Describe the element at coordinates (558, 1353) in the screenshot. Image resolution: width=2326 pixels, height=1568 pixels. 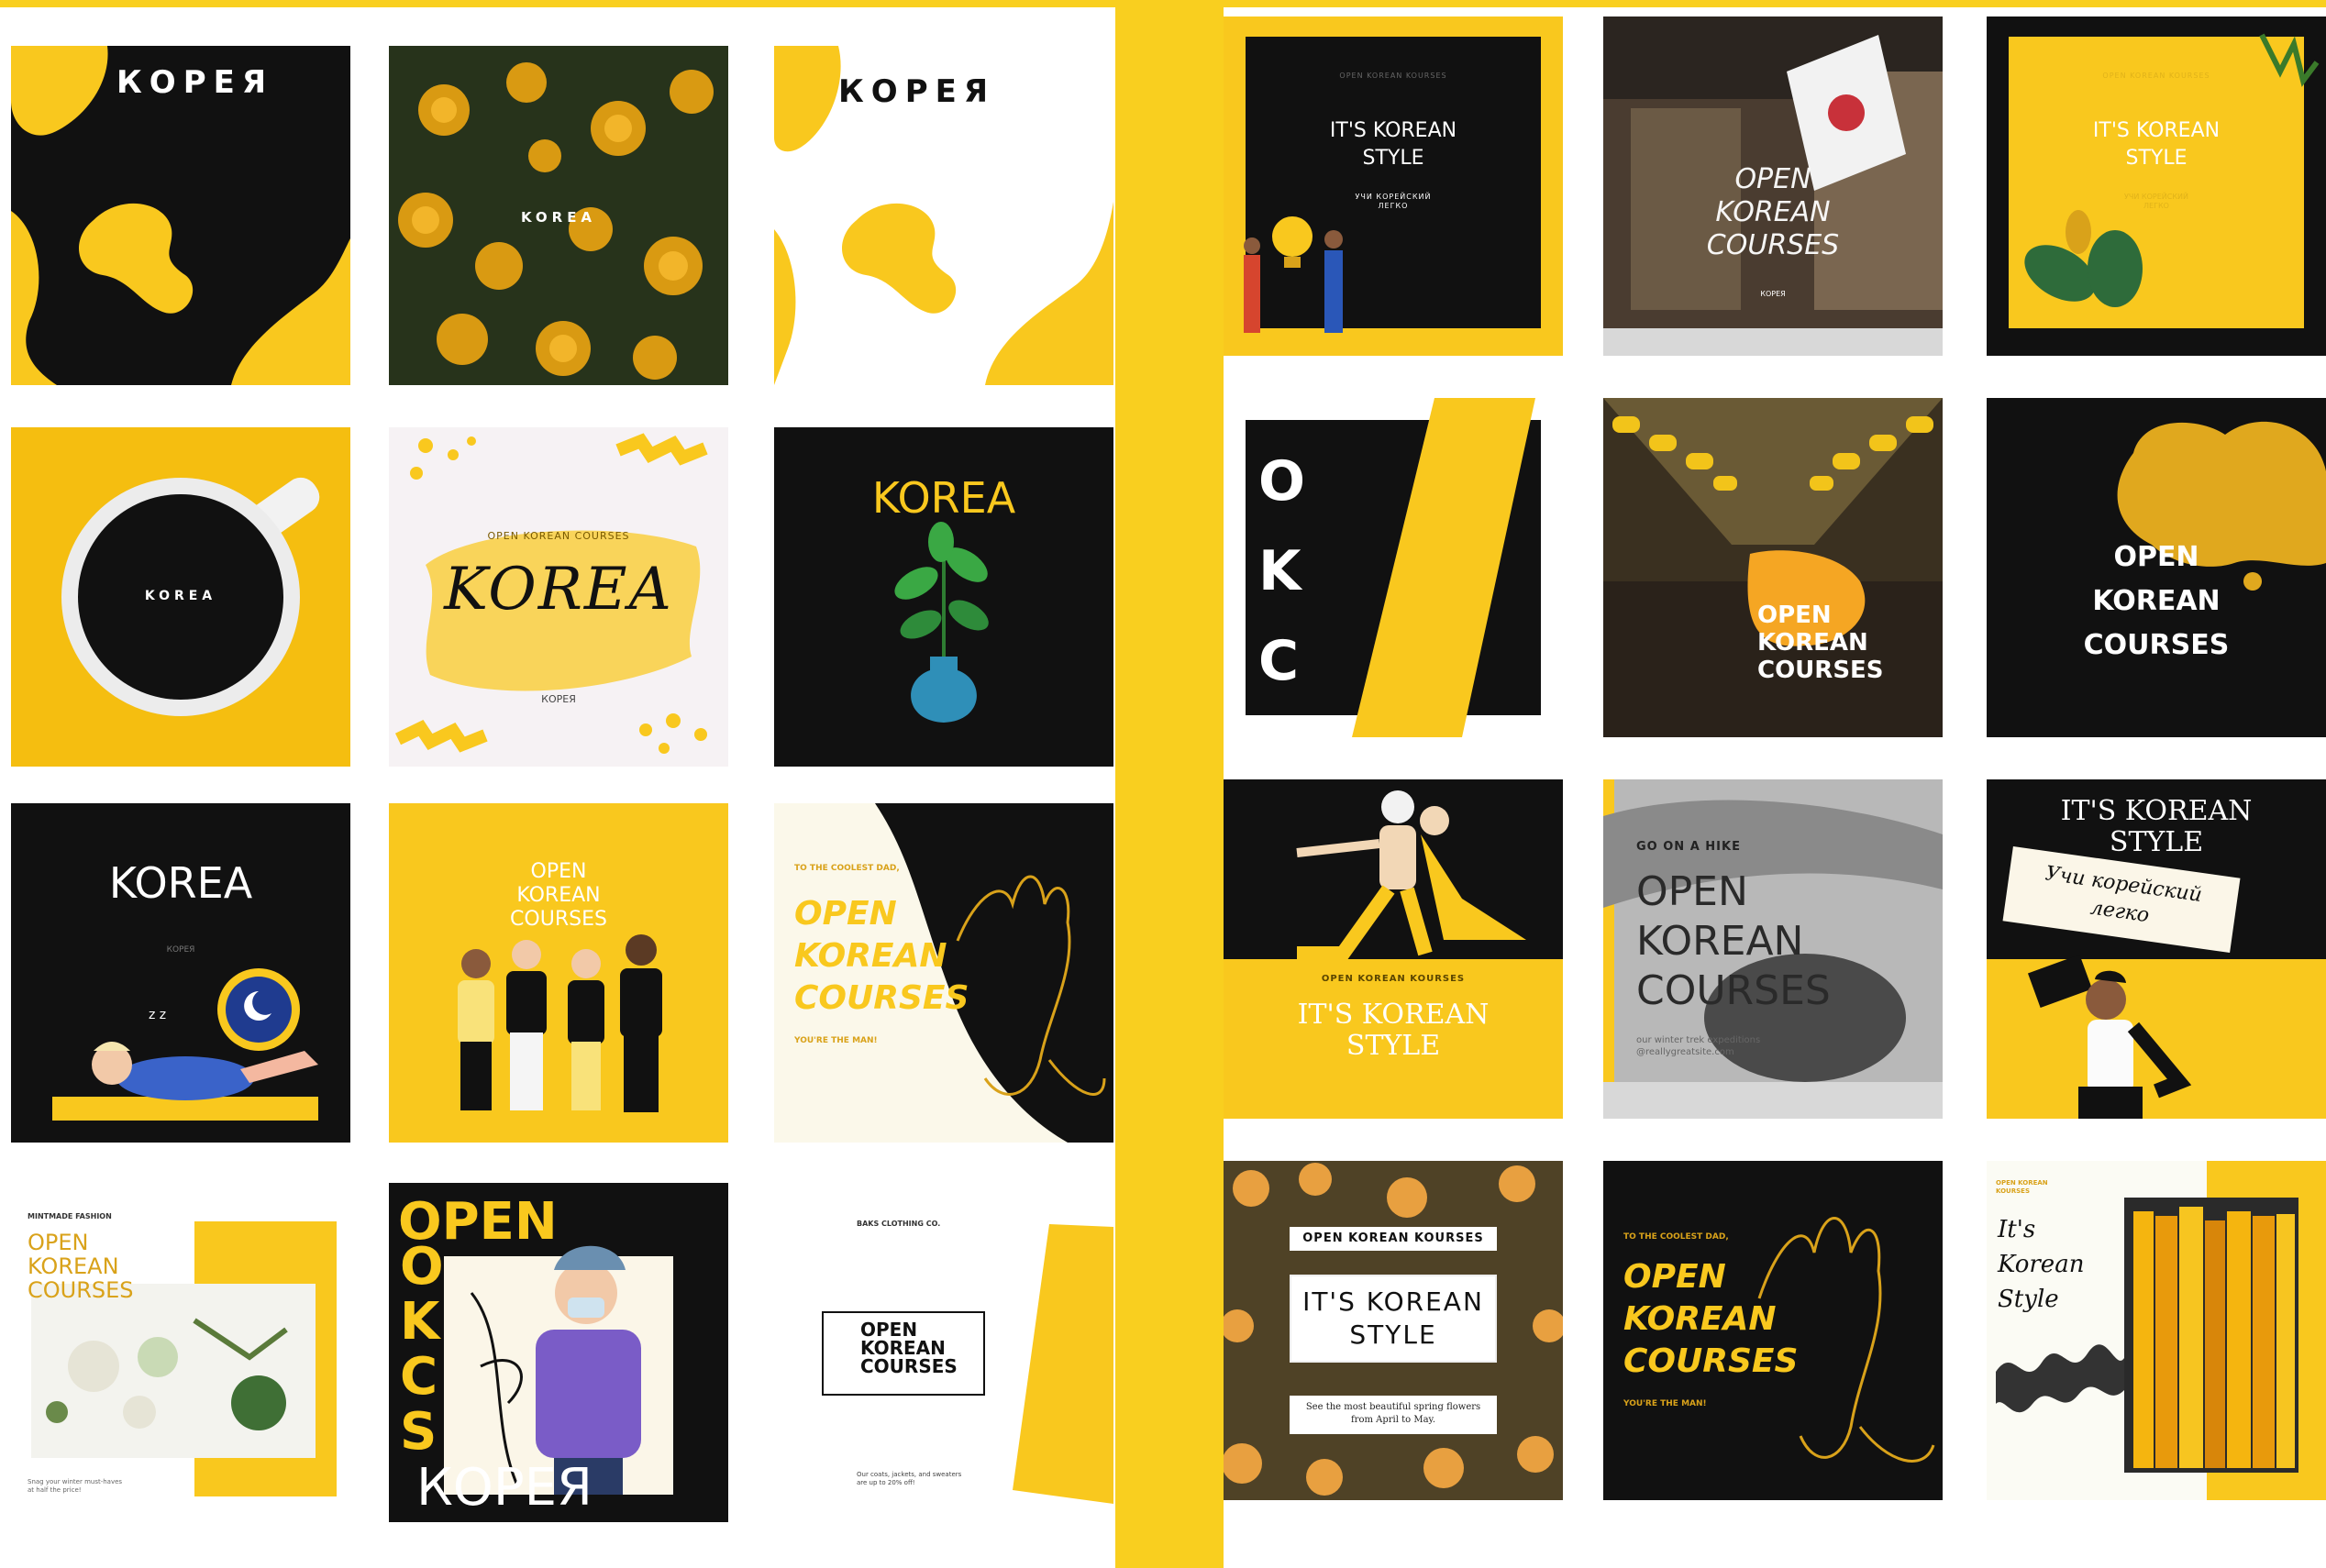
I see `template-tile-okcs-man: OPEN OKCS КОРЕЯ` at that location.